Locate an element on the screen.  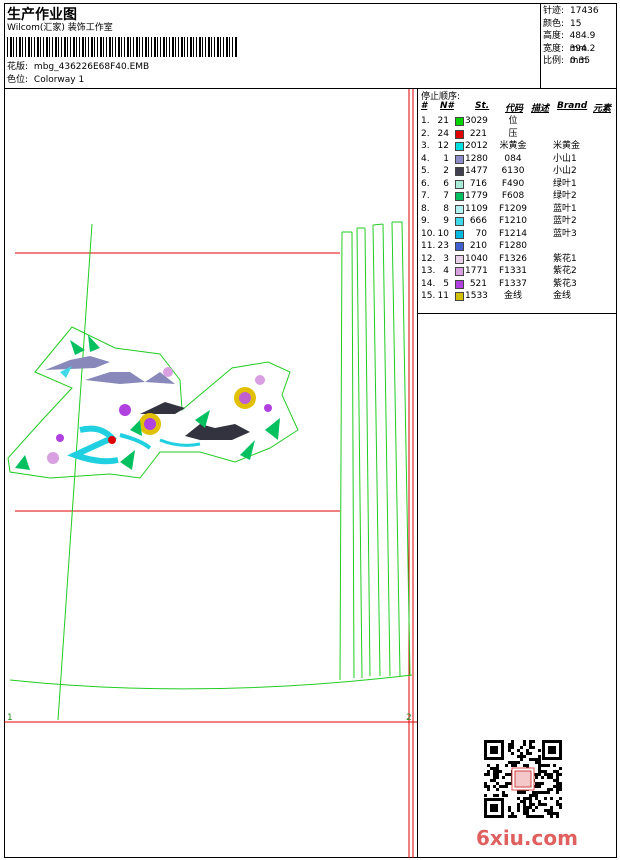
stop-code: F1280 is located at coordinates (513, 246).